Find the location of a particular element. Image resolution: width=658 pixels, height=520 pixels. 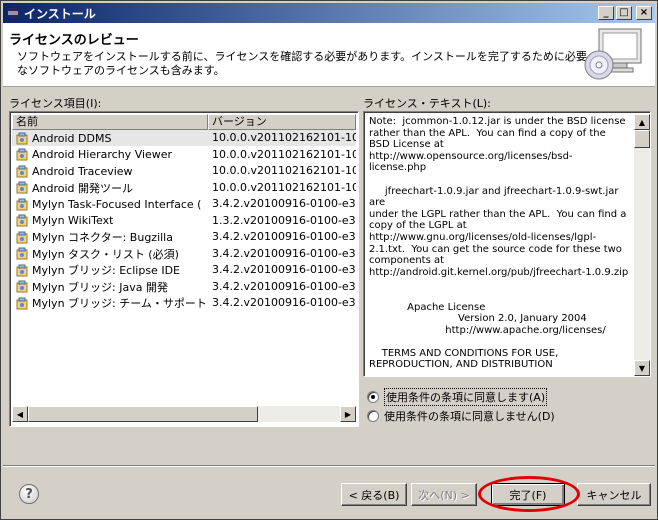

row-version: 3.4.2.v20100916-0100-e3x-7D is located at coordinates (284, 286).